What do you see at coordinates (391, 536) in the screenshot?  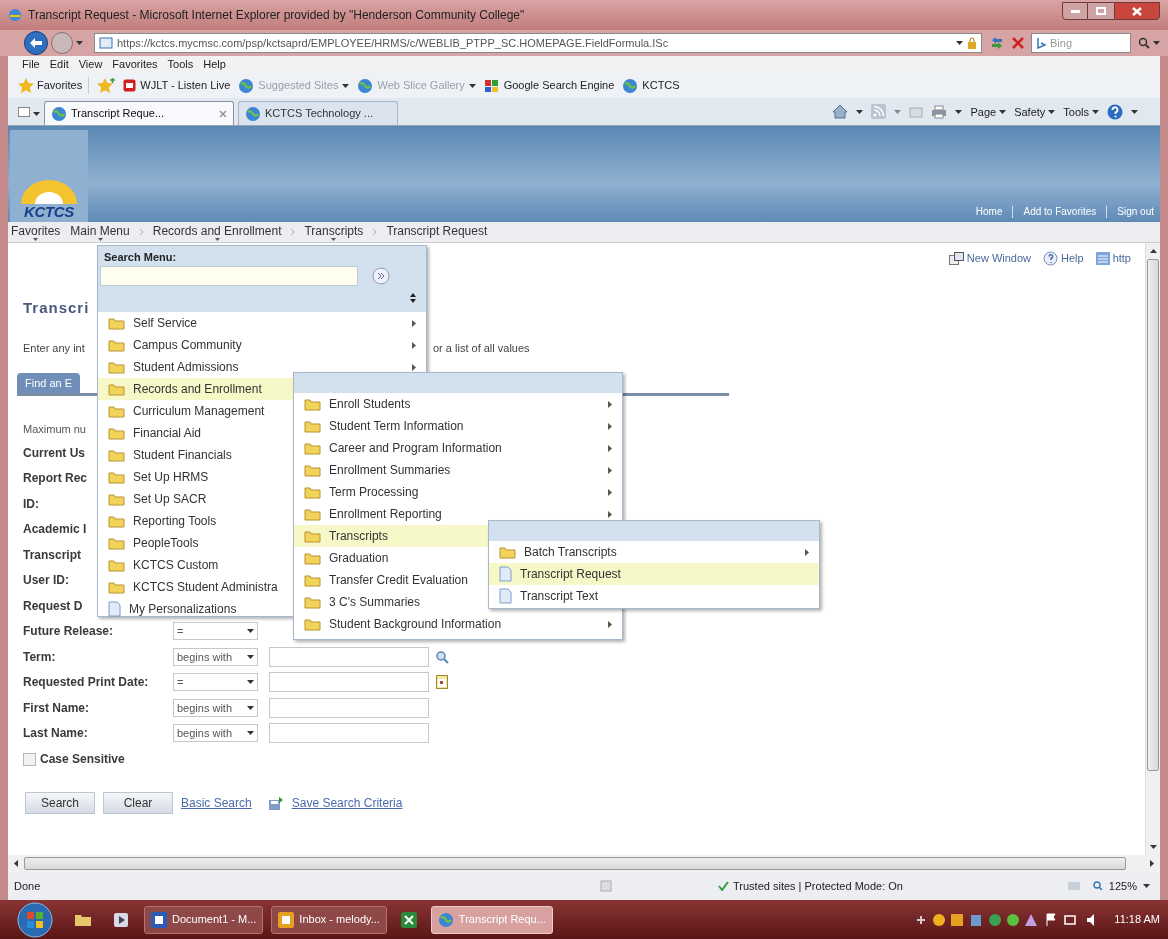 I see `menu-item: Transcripts` at bounding box center [391, 536].